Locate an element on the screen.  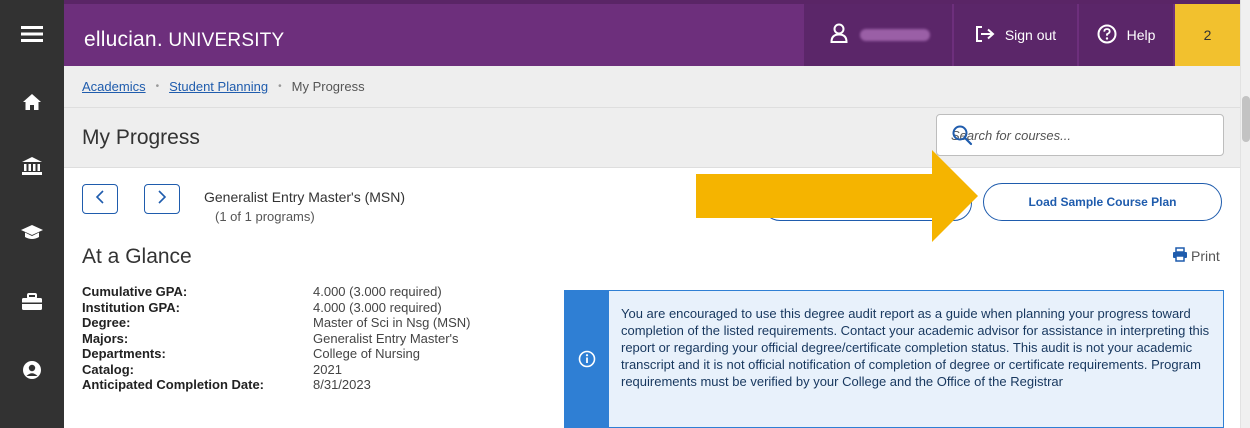
user-icon is located at coordinates (839, 35).